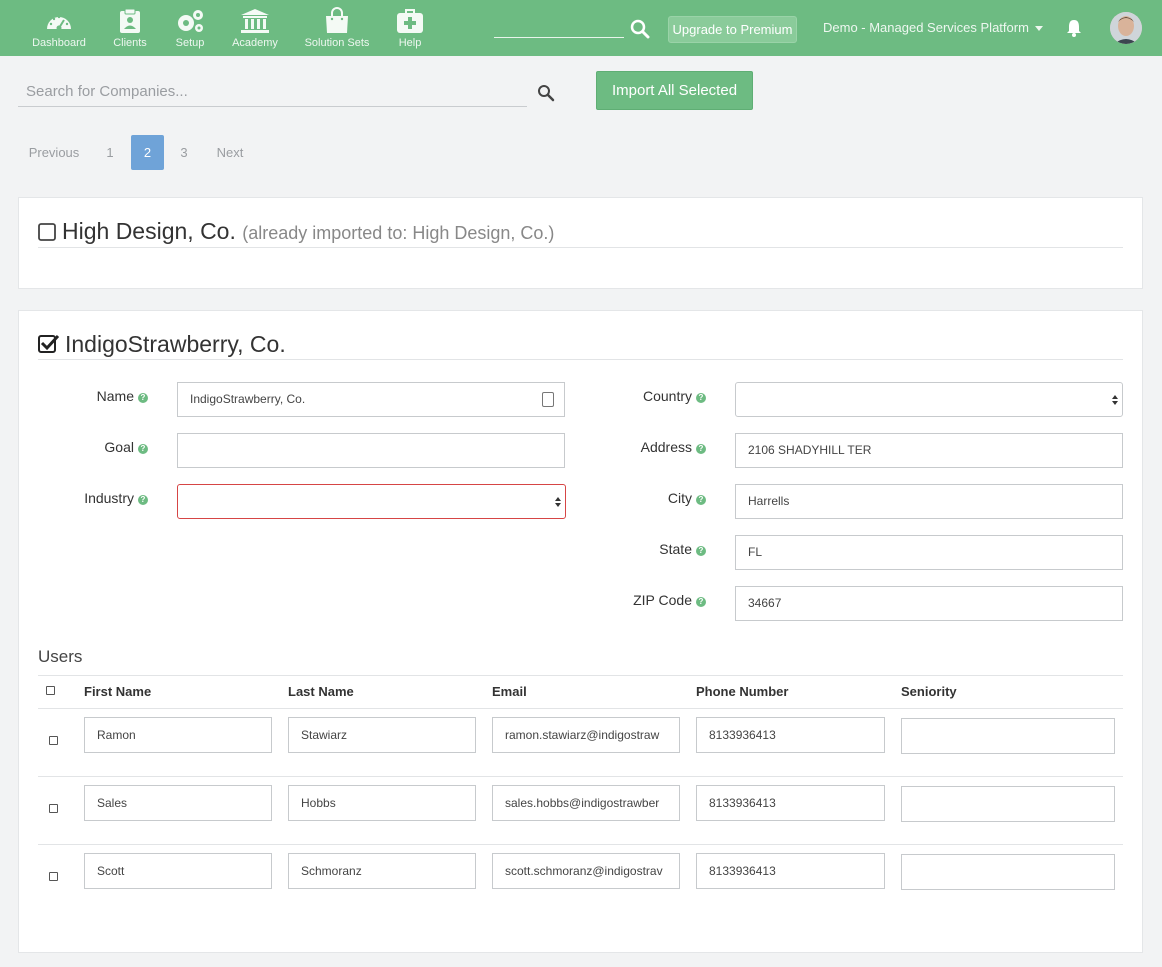  What do you see at coordinates (559, 37) in the screenshot?
I see `global-search-input` at bounding box center [559, 37].